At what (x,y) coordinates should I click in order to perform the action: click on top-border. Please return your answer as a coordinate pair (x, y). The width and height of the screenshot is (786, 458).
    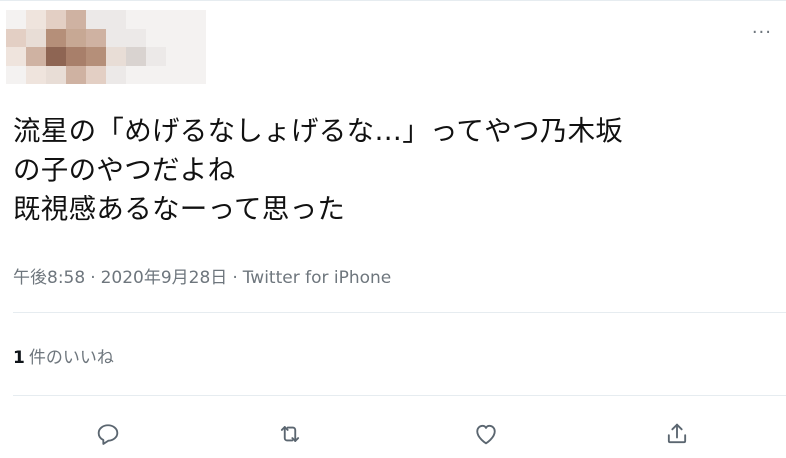
    Looking at the image, I should click on (393, 0).